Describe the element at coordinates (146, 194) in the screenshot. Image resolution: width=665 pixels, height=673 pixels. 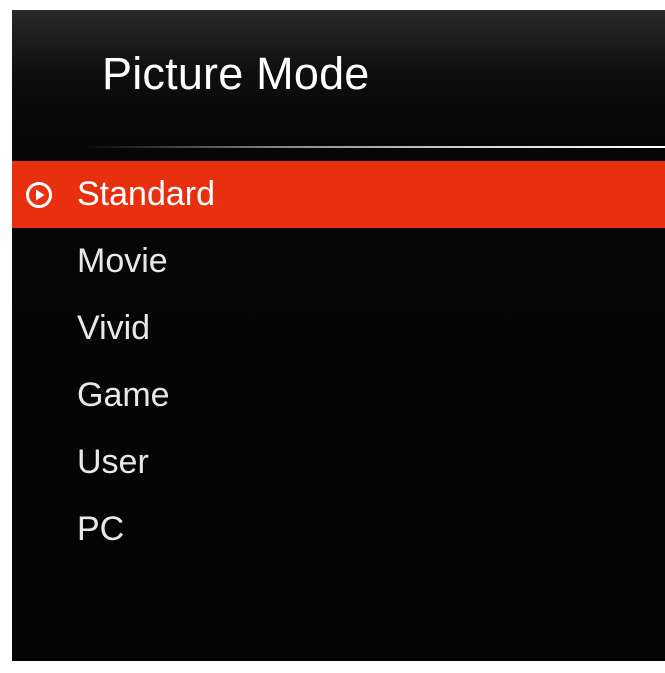
I see `menu-item-label: Standard` at that location.